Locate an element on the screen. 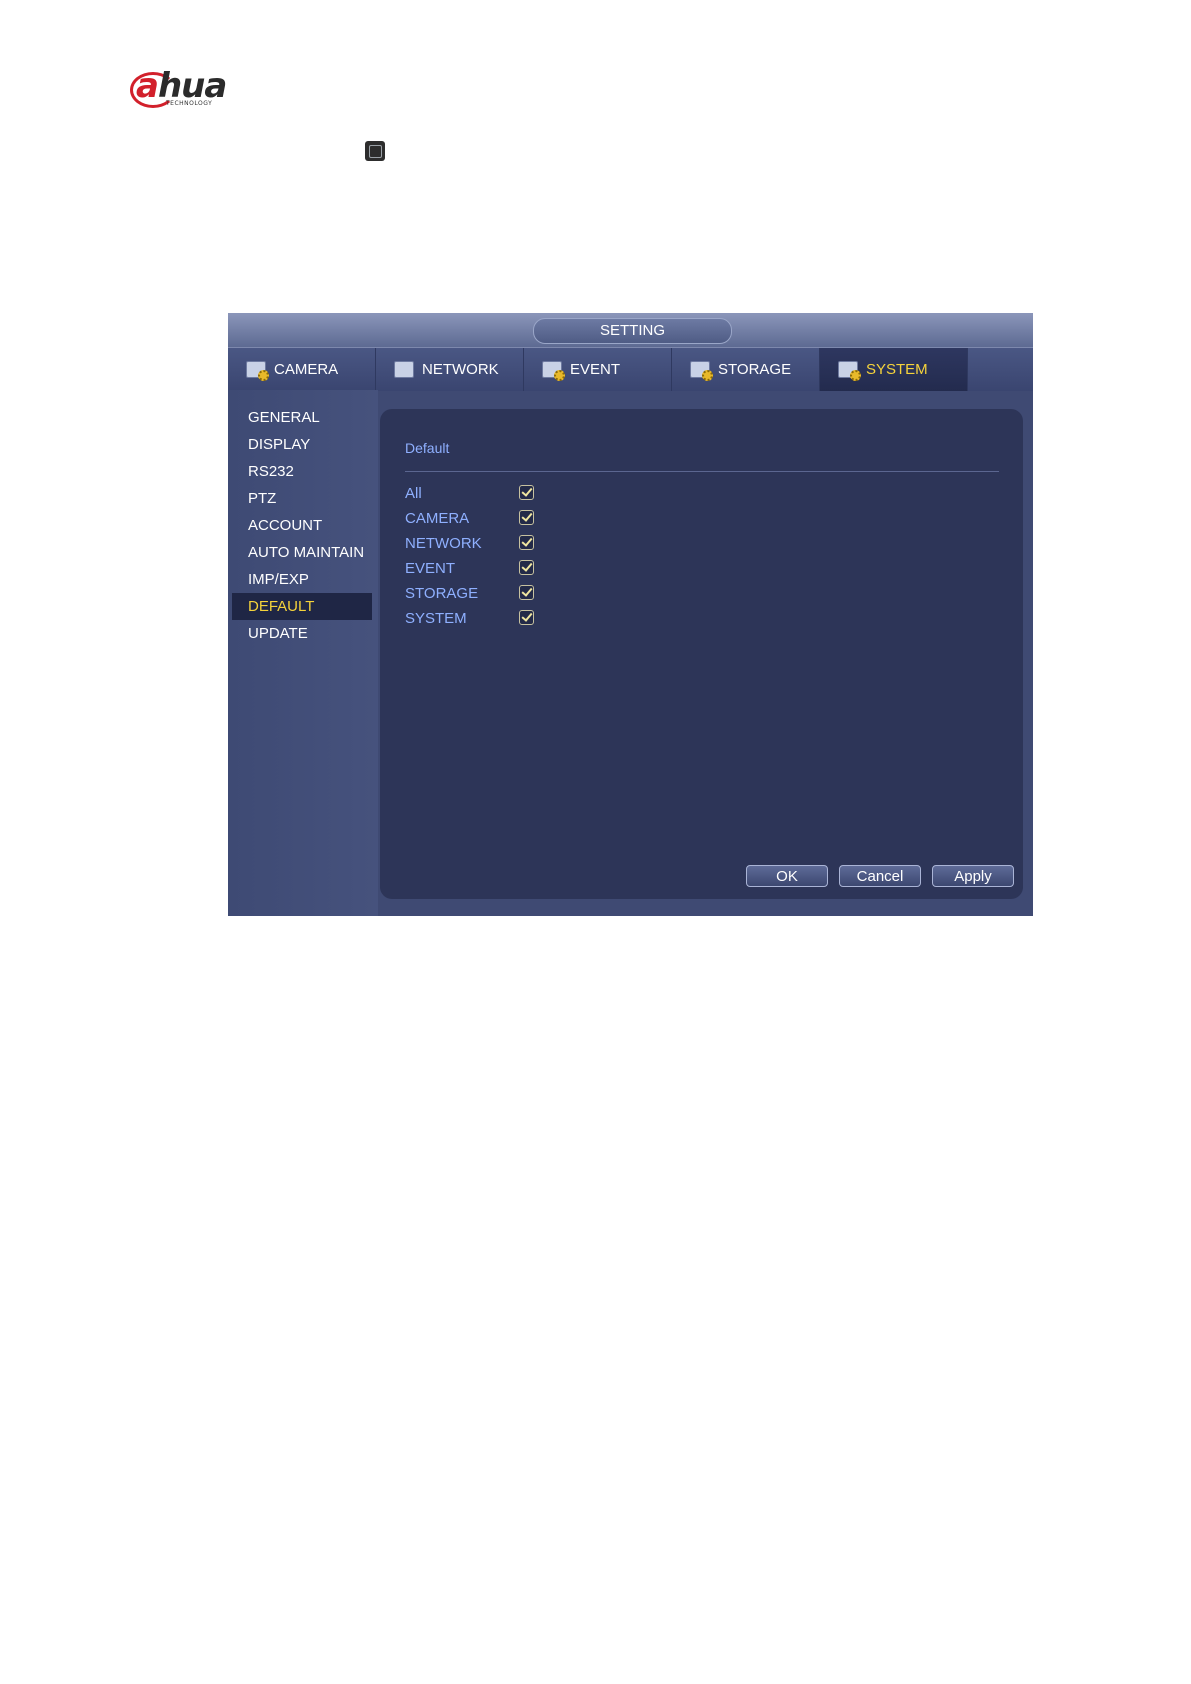 The width and height of the screenshot is (1191, 1684). checkbox-event is located at coordinates (526, 567).